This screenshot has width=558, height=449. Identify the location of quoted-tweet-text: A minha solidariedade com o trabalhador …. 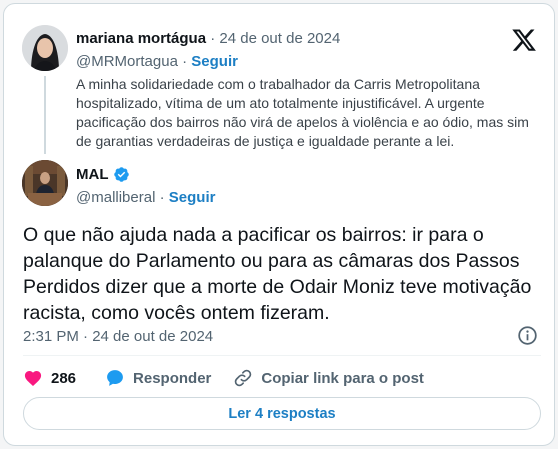
(302, 112).